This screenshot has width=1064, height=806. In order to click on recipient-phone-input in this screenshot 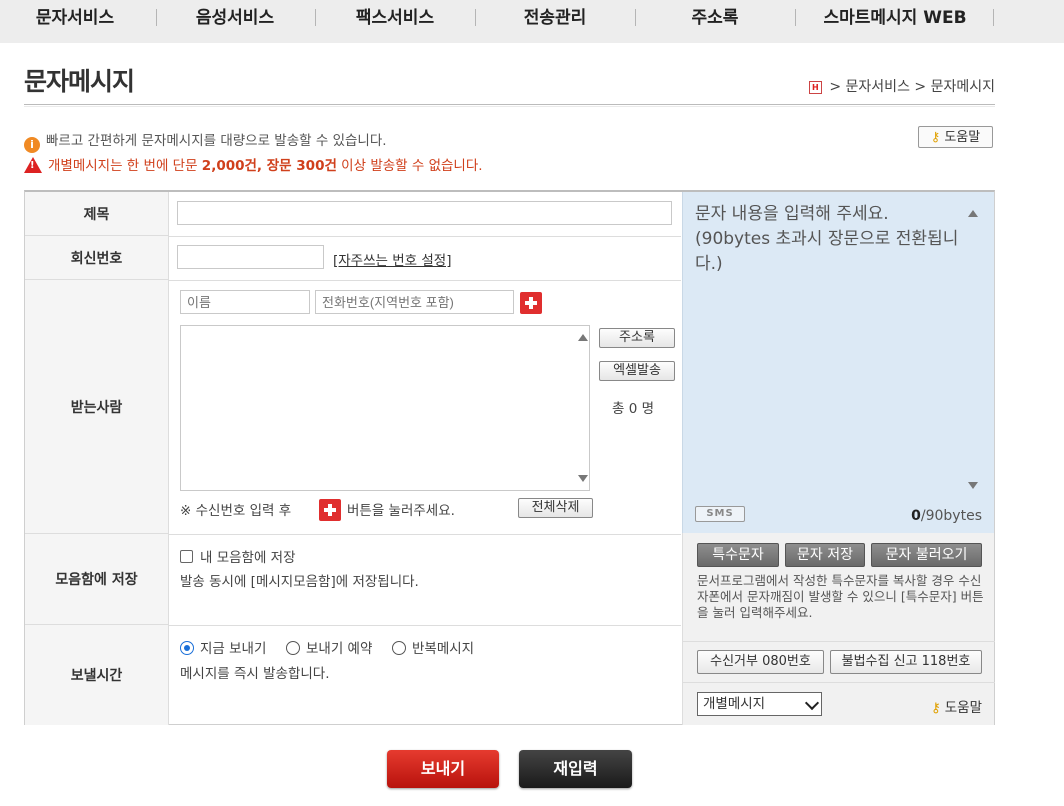, I will do `click(414, 302)`.